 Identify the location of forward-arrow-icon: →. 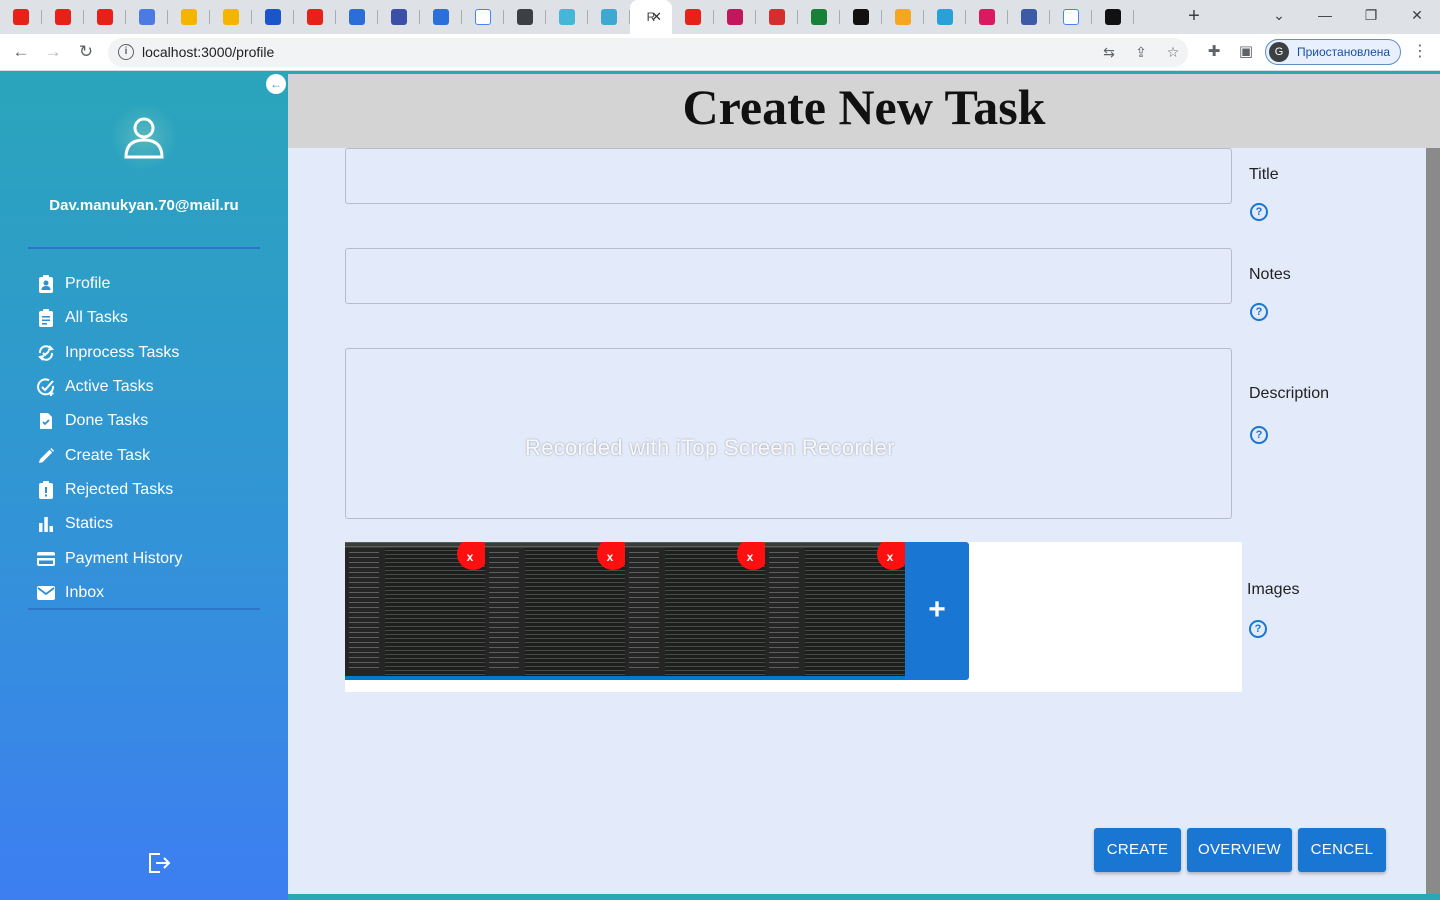
(53, 52).